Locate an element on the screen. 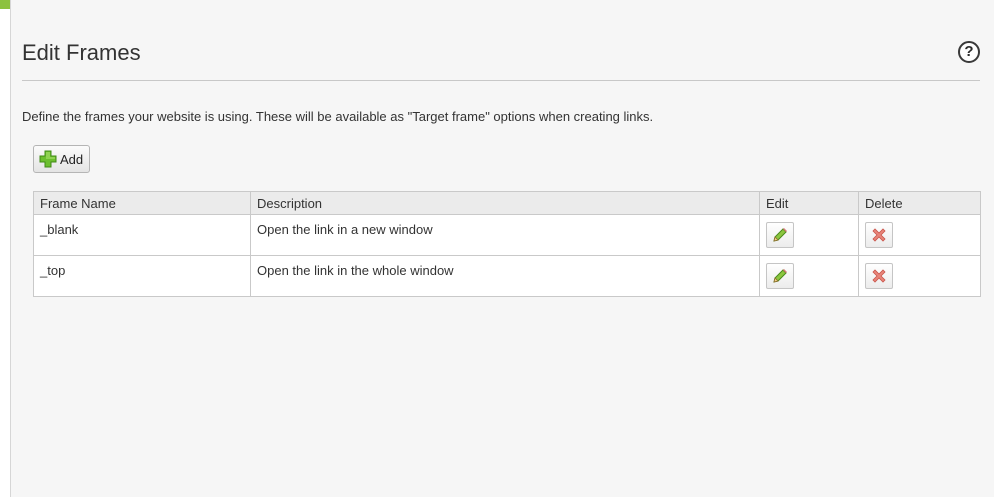  add-button-label: Add is located at coordinates (72, 159).